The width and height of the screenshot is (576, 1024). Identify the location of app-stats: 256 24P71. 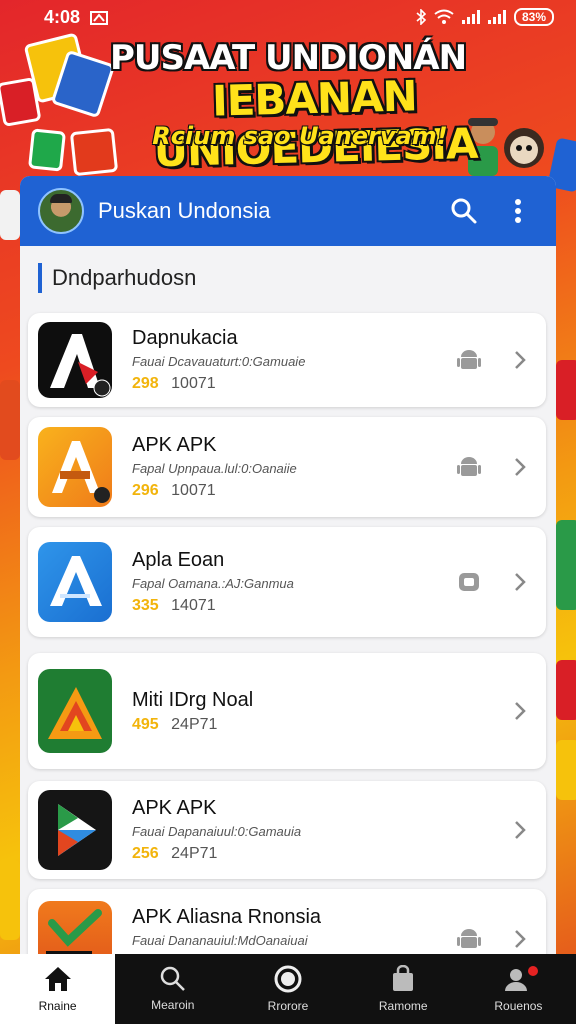
(320, 854).